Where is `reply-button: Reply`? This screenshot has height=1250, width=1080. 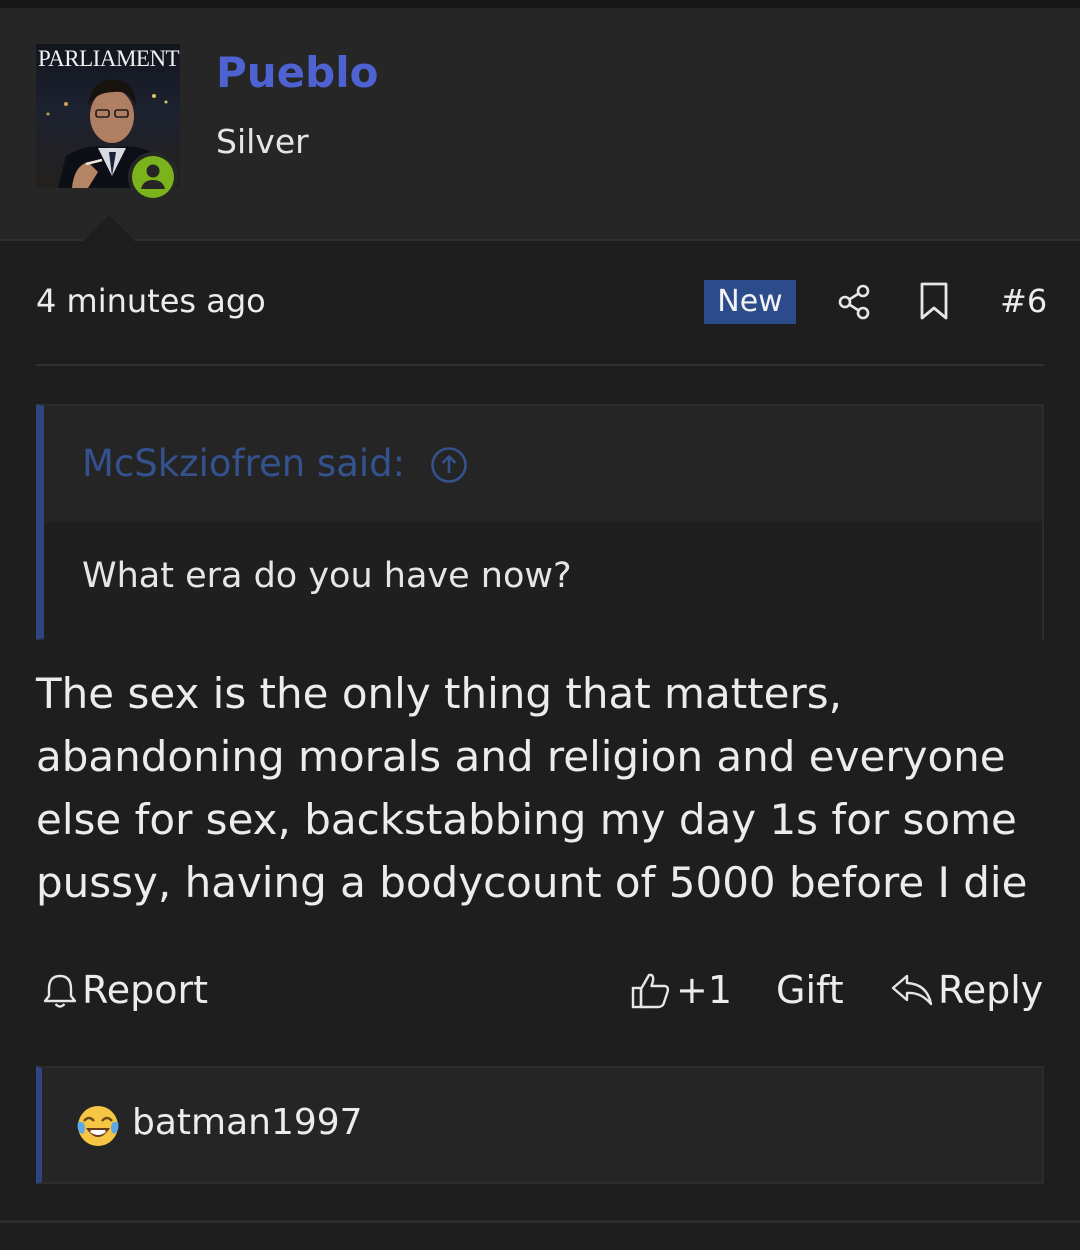 reply-button: Reply is located at coordinates (966, 990).